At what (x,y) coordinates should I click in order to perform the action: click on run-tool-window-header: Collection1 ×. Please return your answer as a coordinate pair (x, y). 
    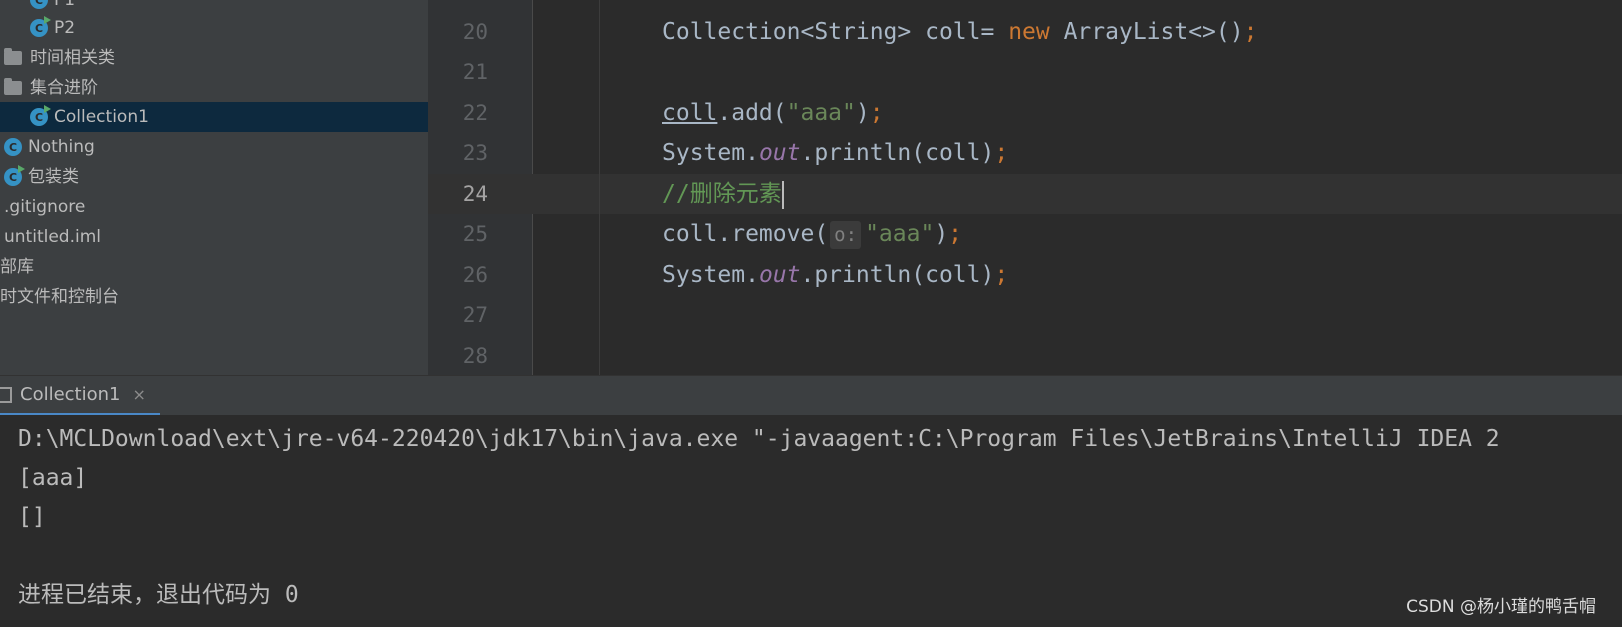
    Looking at the image, I should click on (811, 395).